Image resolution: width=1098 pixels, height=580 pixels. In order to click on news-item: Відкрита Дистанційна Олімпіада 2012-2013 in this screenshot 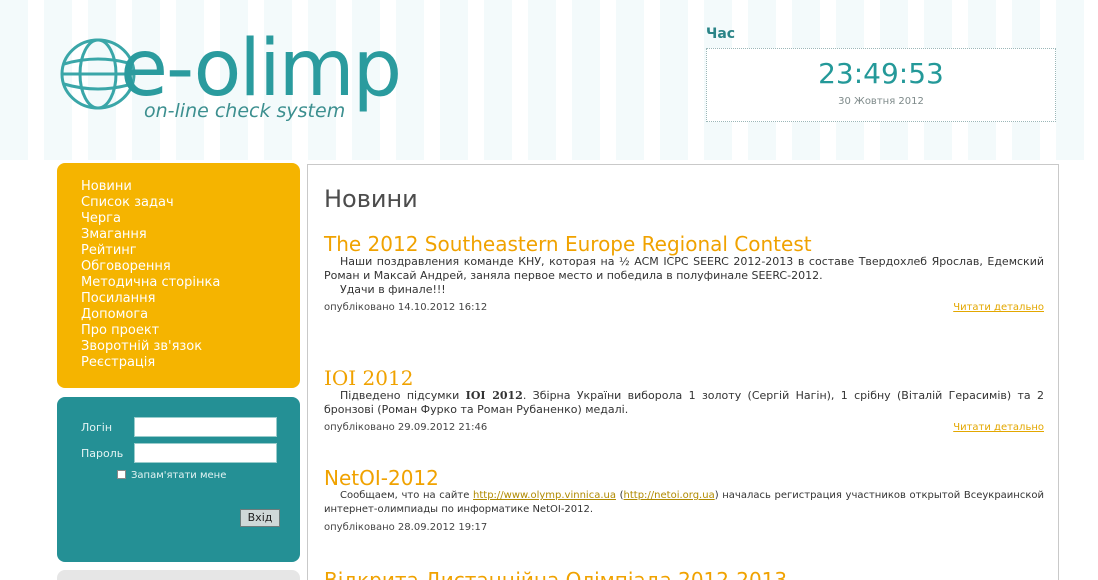, I will do `click(684, 574)`.